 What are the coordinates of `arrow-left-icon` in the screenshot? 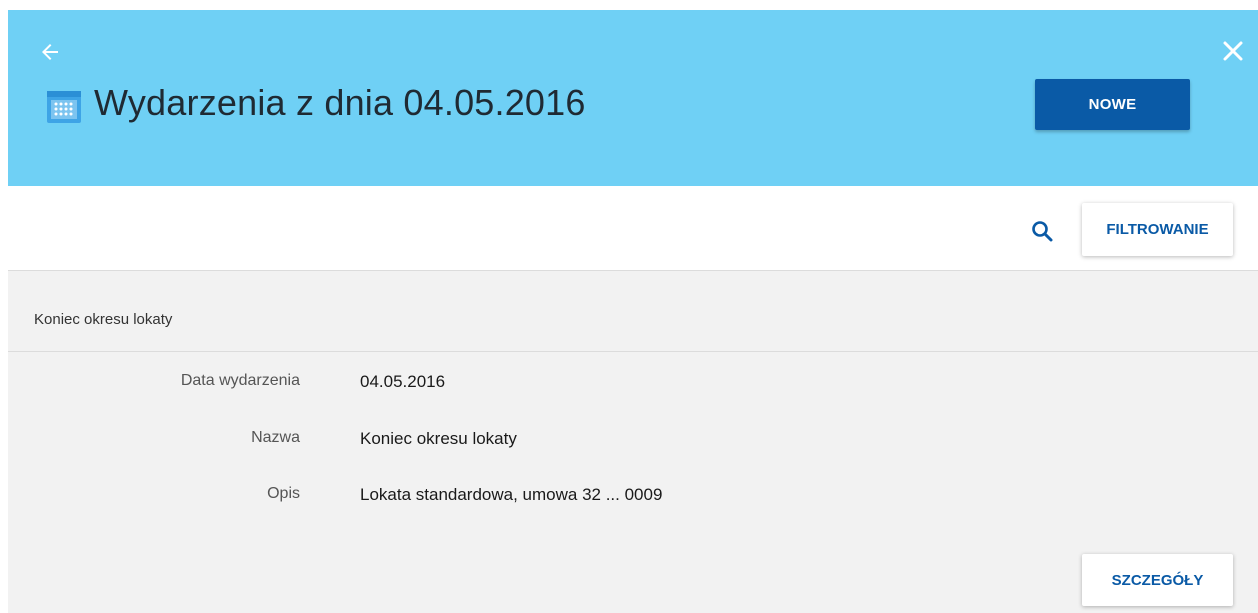 It's located at (50, 52).